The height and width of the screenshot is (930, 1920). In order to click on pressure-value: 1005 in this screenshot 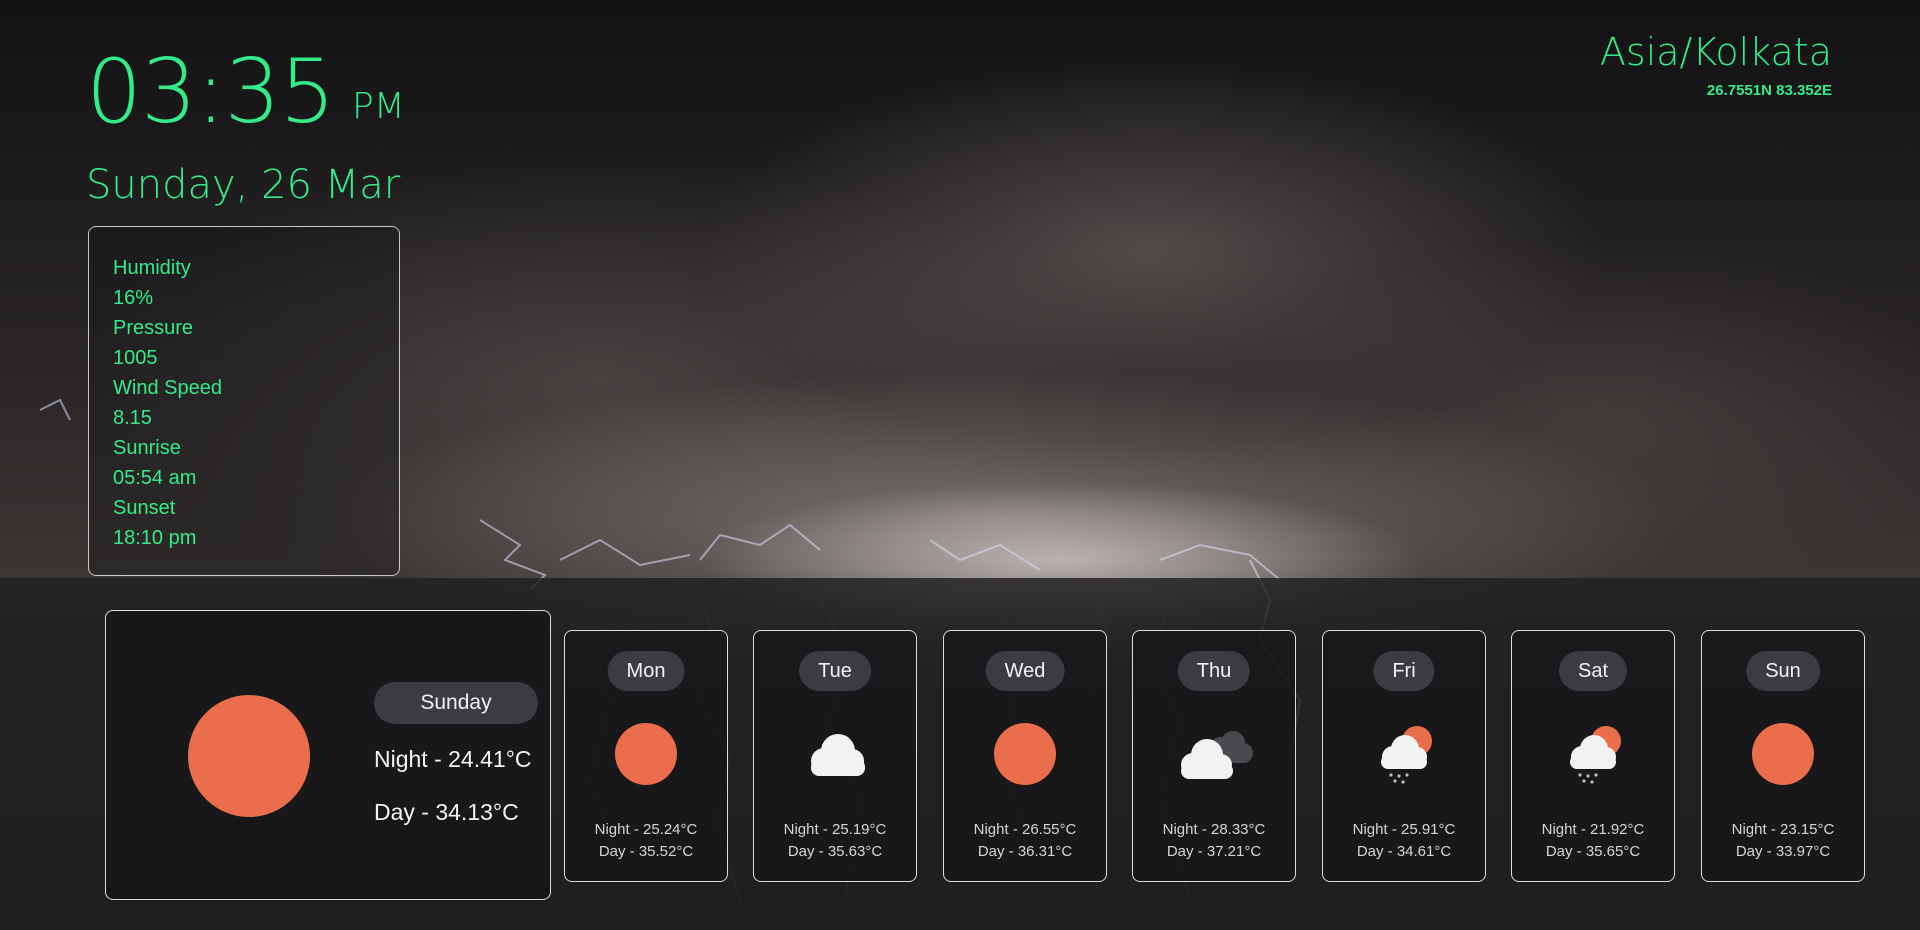, I will do `click(135, 358)`.